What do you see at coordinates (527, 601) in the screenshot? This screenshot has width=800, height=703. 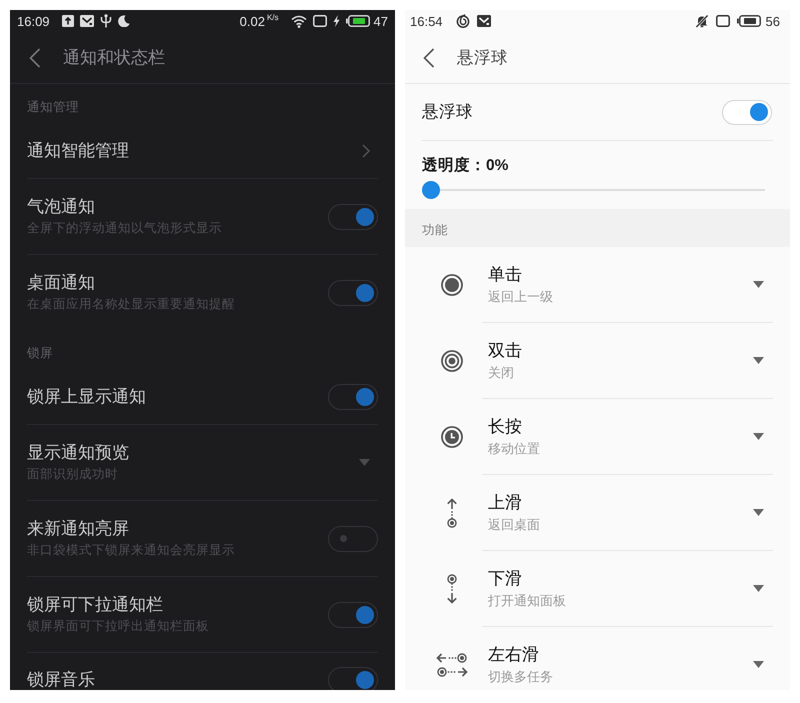 I see `gesture-action: 打开通知面板` at bounding box center [527, 601].